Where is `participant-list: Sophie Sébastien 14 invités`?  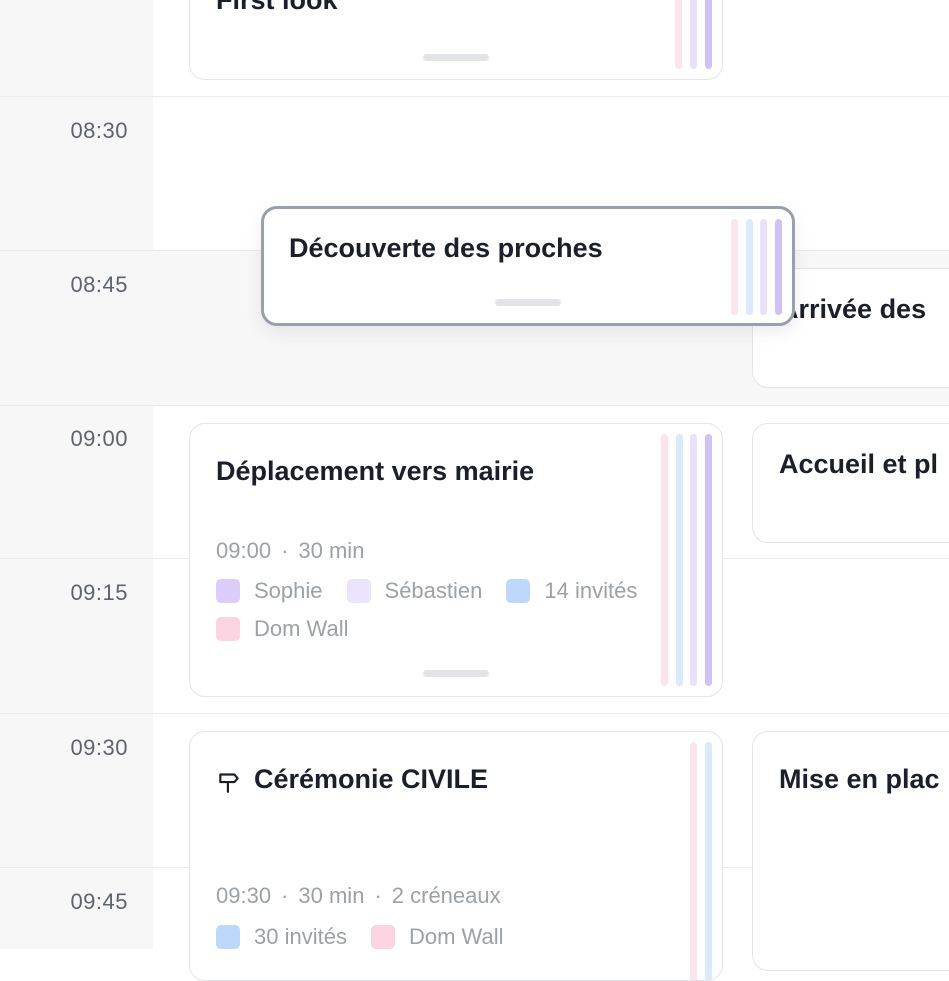
participant-list: Sophie Sébastien 14 invités is located at coordinates (438, 591).